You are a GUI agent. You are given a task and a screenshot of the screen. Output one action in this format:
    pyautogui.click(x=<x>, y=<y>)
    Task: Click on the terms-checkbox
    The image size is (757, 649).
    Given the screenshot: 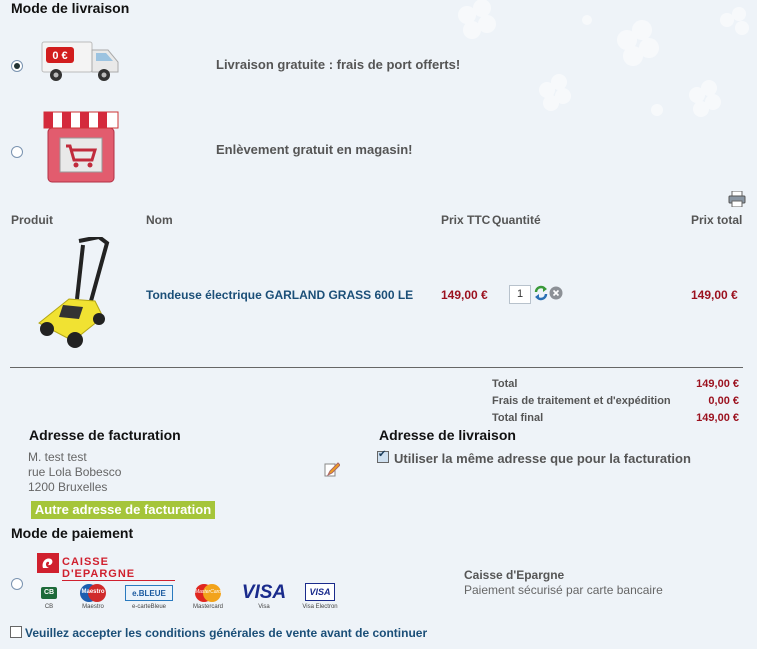 What is the action you would take?
    pyautogui.click(x=16, y=632)
    